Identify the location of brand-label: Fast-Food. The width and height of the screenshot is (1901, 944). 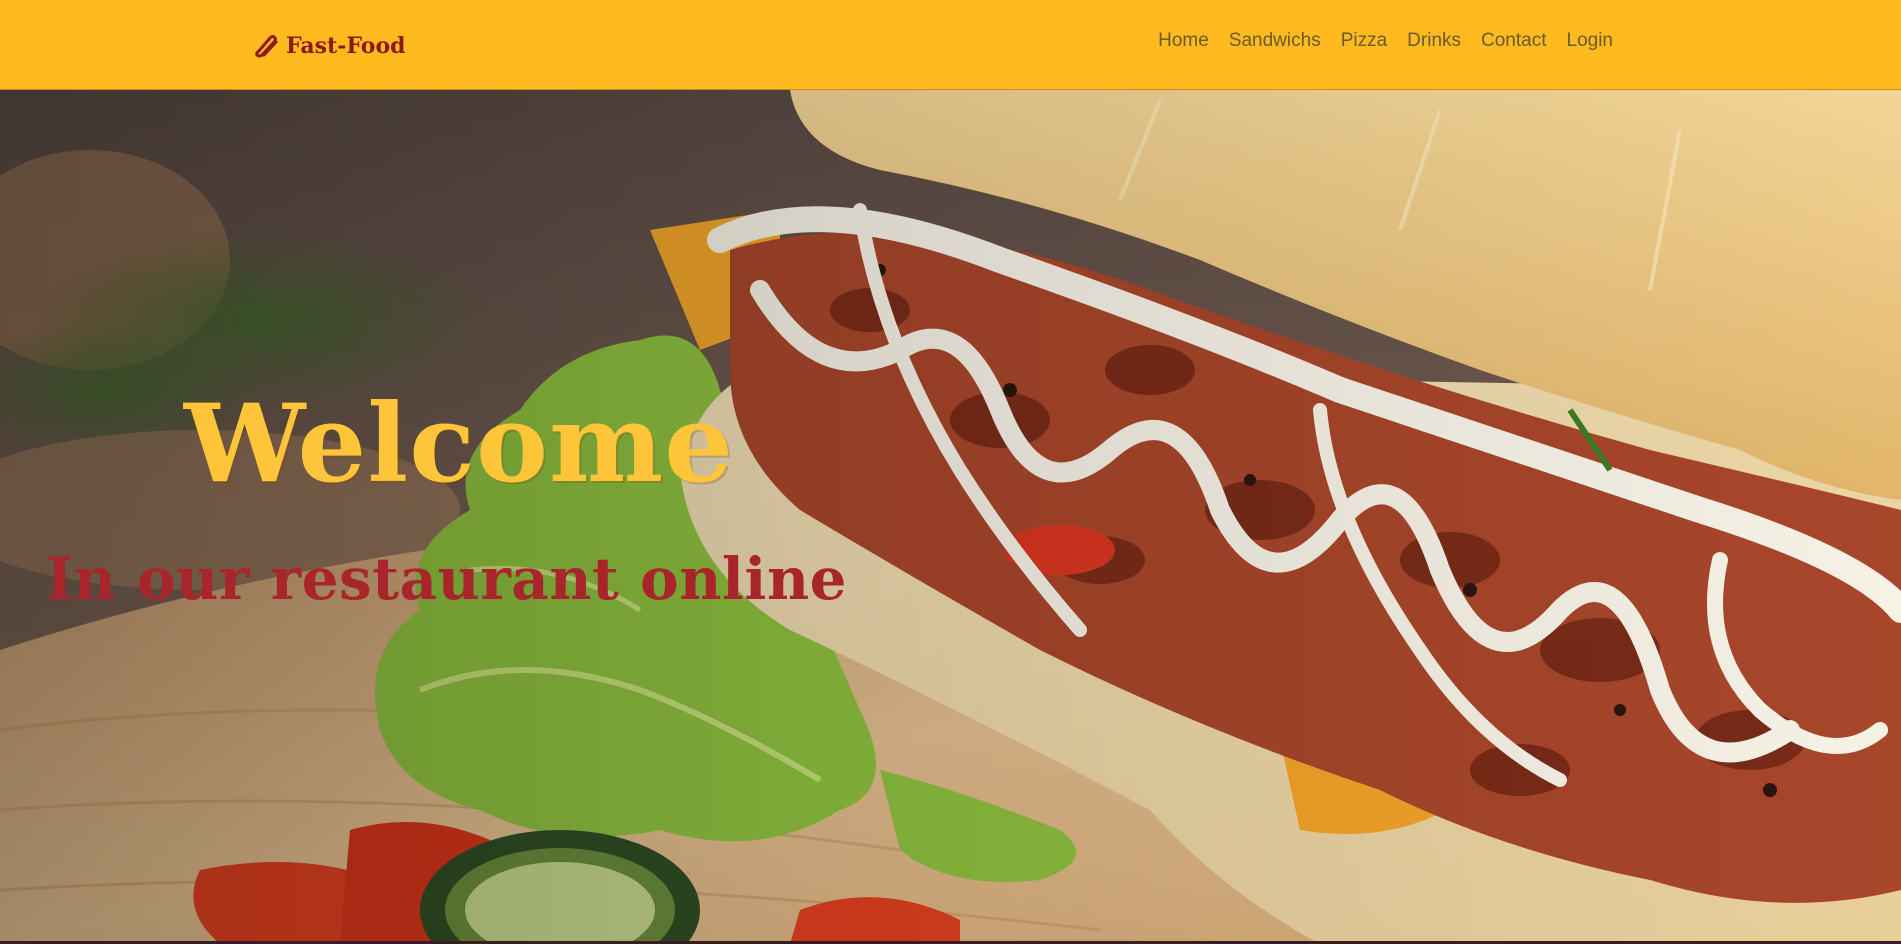
(346, 46).